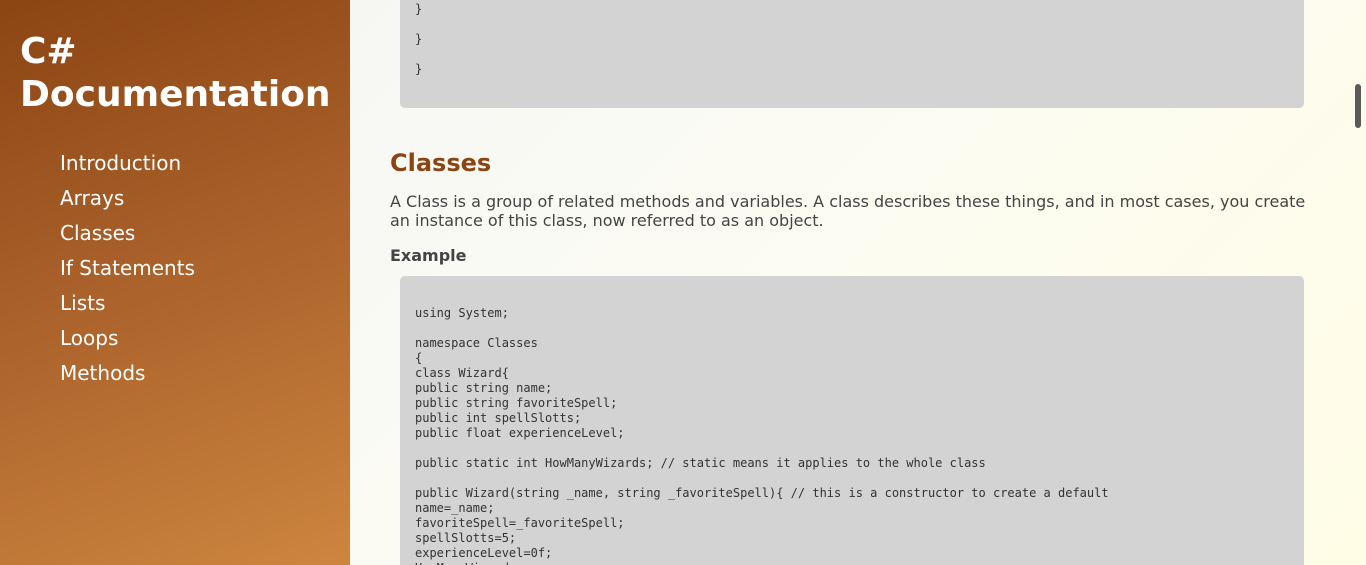 The image size is (1366, 565). I want to click on nav-link-arrays: Arrays, so click(92, 198).